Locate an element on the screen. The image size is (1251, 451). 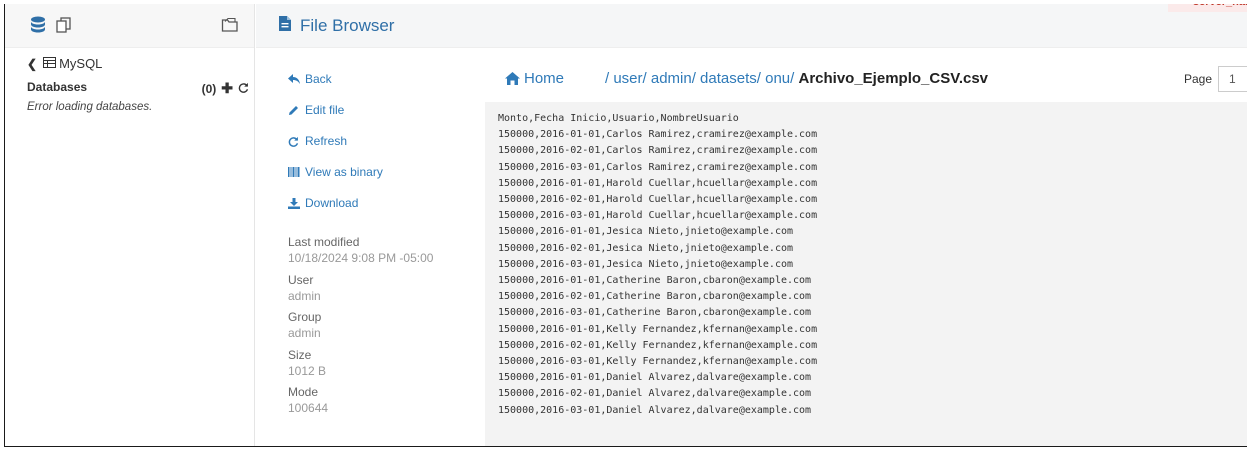
refresh-icon is located at coordinates (295, 141).